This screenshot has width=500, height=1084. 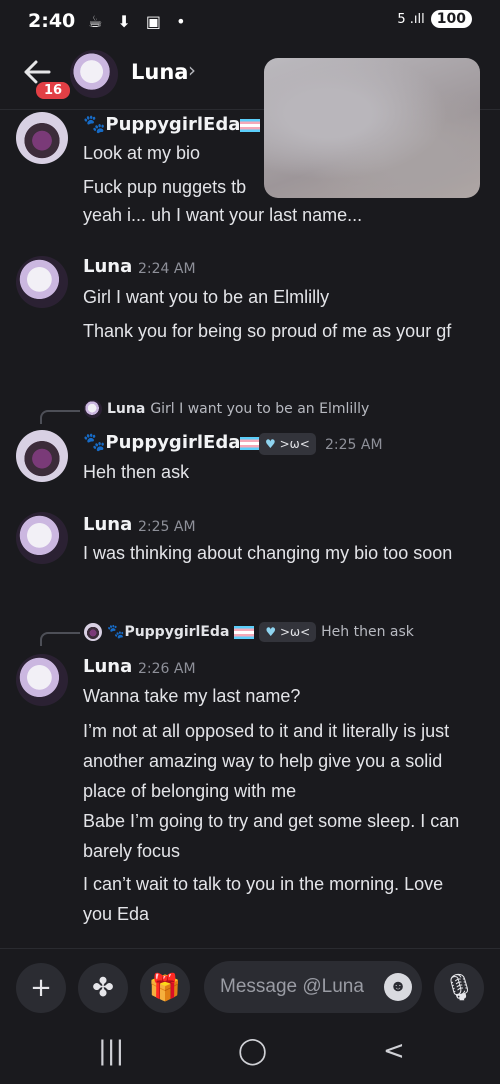 What do you see at coordinates (411, 19) in the screenshot?
I see `wifi-signal-icon: 5 .ıll` at bounding box center [411, 19].